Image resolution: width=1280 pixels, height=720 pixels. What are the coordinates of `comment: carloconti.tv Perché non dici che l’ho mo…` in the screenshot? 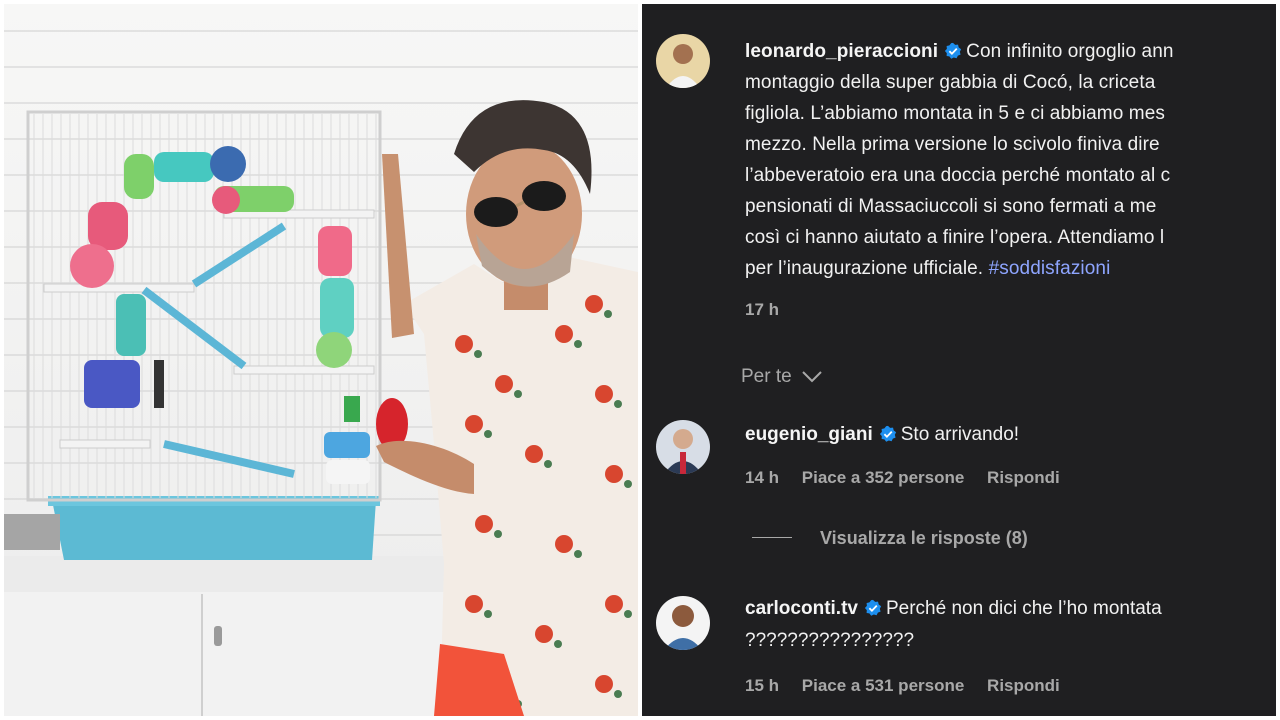 It's located at (953, 609).